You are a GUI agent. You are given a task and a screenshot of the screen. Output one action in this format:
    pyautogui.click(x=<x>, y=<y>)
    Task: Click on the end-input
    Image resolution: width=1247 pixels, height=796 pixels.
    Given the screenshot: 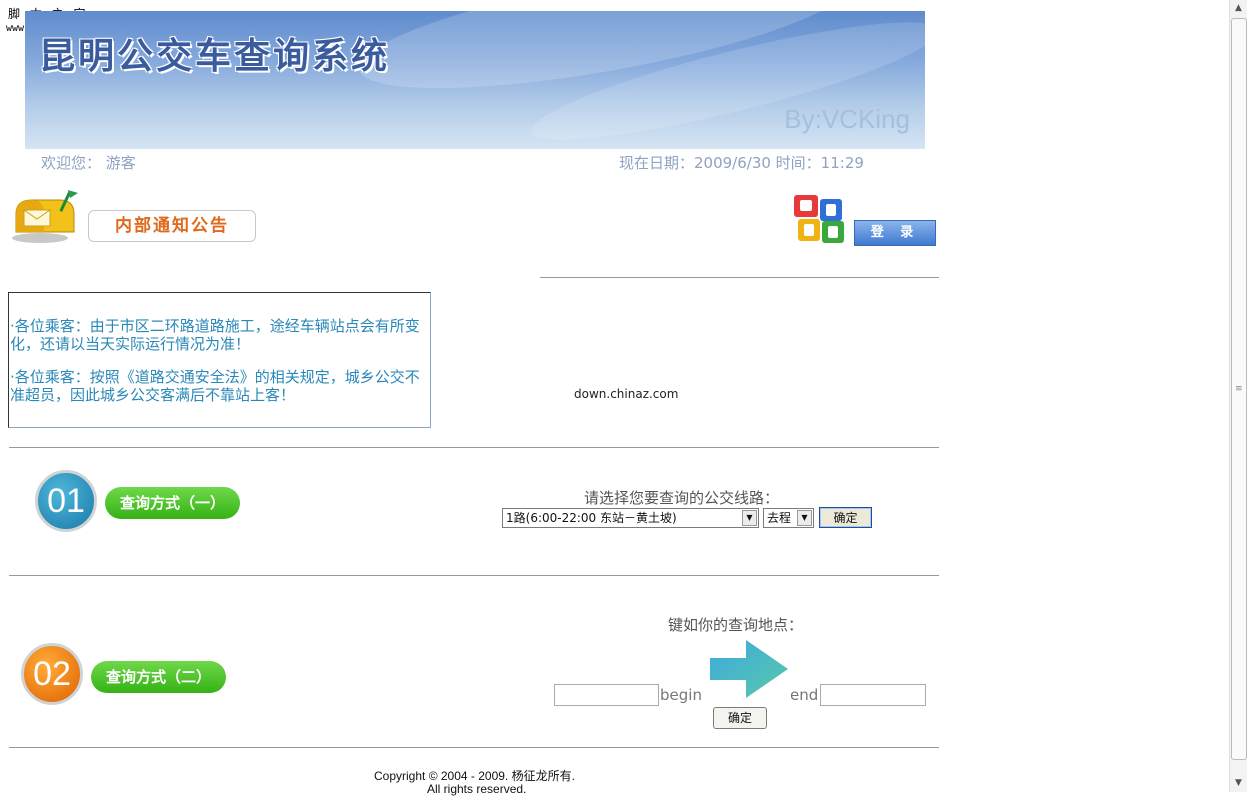 What is the action you would take?
    pyautogui.click(x=873, y=695)
    